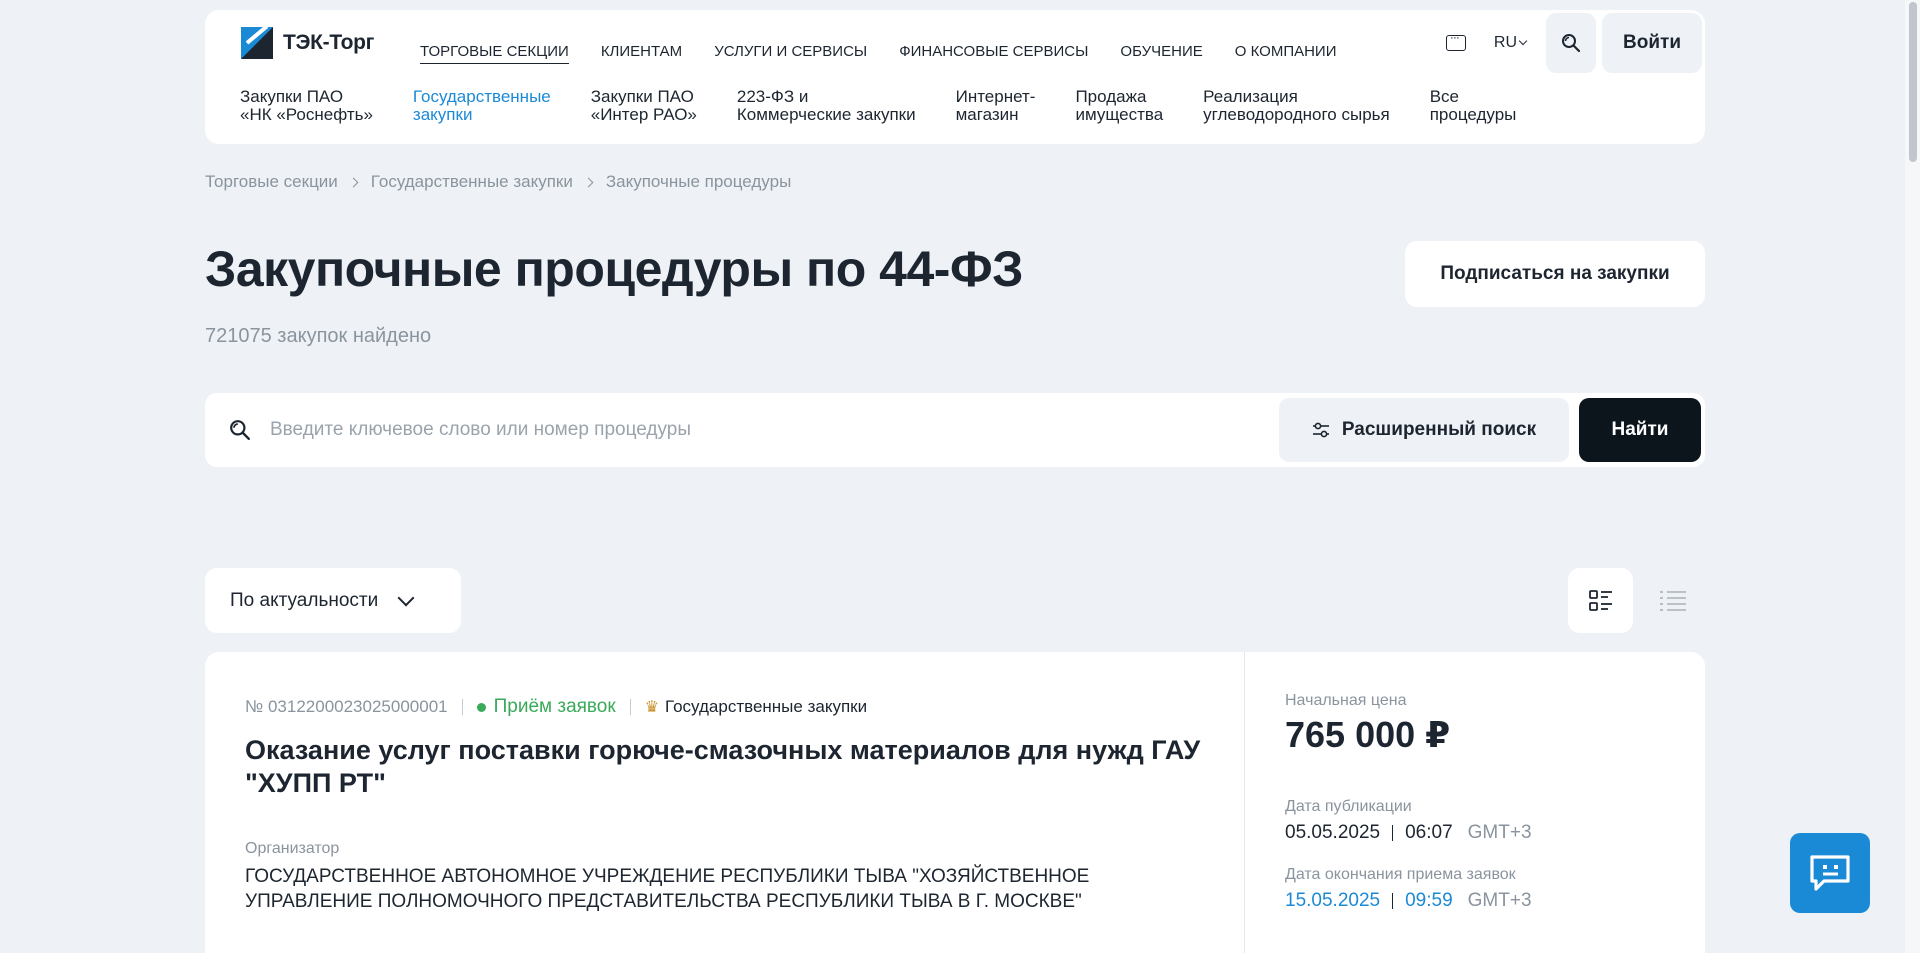  I want to click on subnav-shop: Интернет- магазин, so click(996, 106).